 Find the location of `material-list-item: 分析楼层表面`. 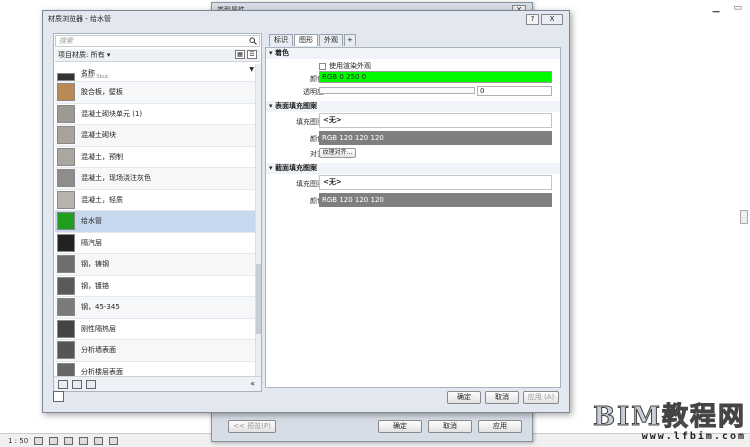

material-list-item: 分析楼层表面 is located at coordinates (155, 369).